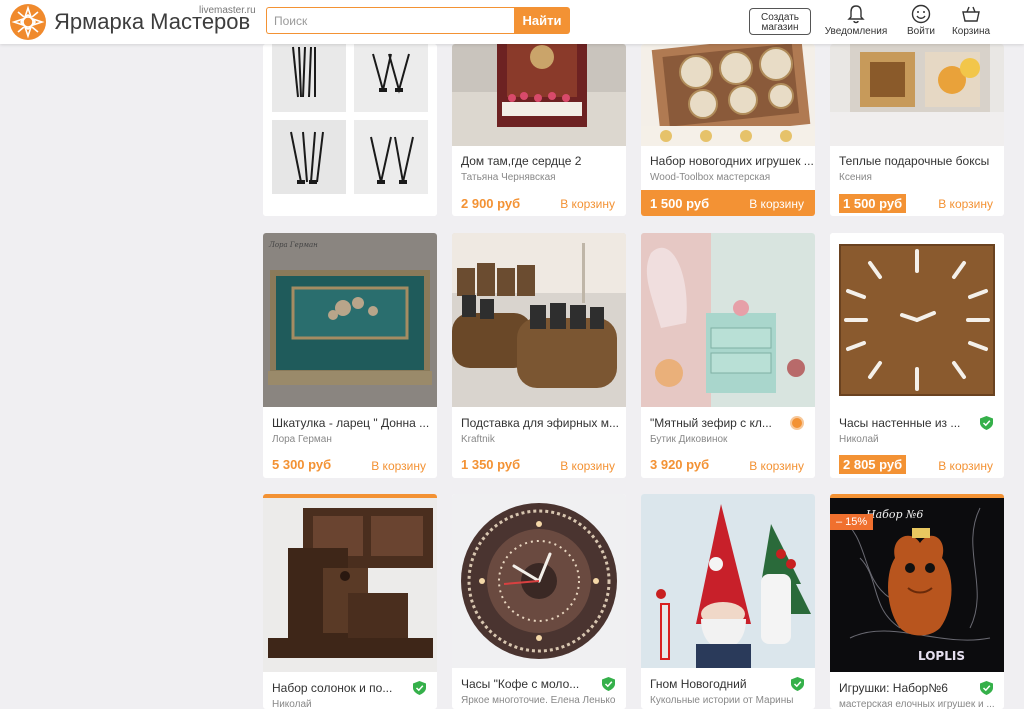 The width and height of the screenshot is (1024, 709). Describe the element at coordinates (921, 14) in the screenshot. I see `smile-icon` at that location.